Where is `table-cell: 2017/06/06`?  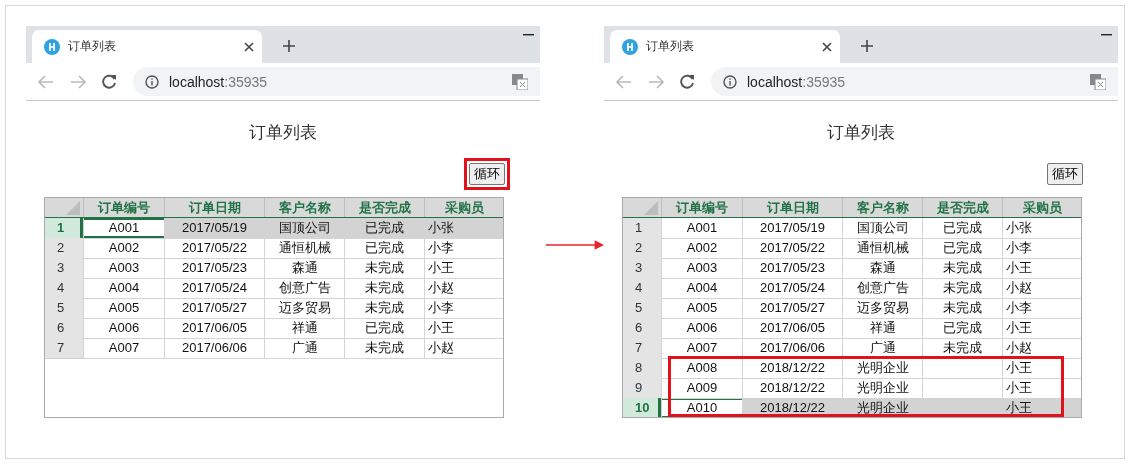 table-cell: 2017/06/06 is located at coordinates (792, 348).